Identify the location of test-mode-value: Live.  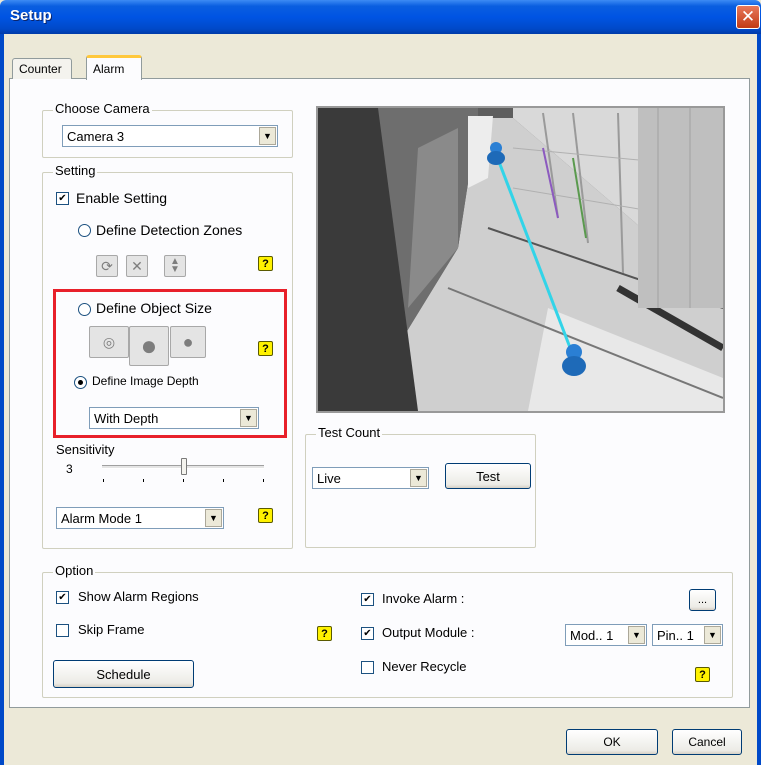
(329, 478).